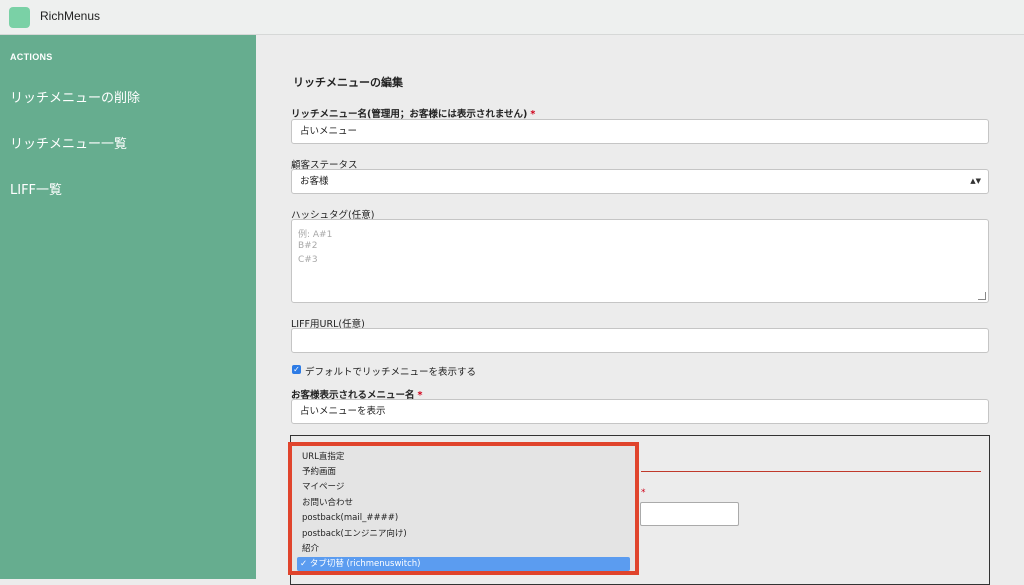  Describe the element at coordinates (75, 96) in the screenshot. I see `sidebar-item-delete-richmenu: リッチメニューの削除` at that location.